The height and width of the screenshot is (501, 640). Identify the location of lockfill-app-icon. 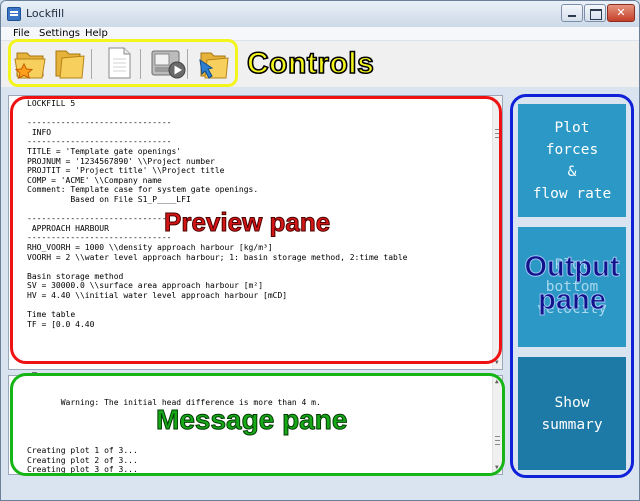
(14, 14).